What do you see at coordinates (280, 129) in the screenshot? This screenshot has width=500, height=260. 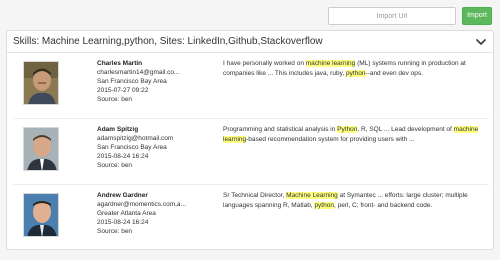 I see `snippet-text: Programming and statistical analysis in` at bounding box center [280, 129].